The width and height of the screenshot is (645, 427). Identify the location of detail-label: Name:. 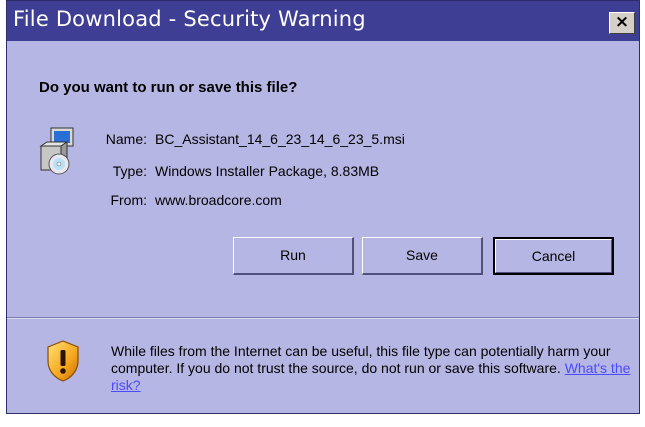
(126, 139).